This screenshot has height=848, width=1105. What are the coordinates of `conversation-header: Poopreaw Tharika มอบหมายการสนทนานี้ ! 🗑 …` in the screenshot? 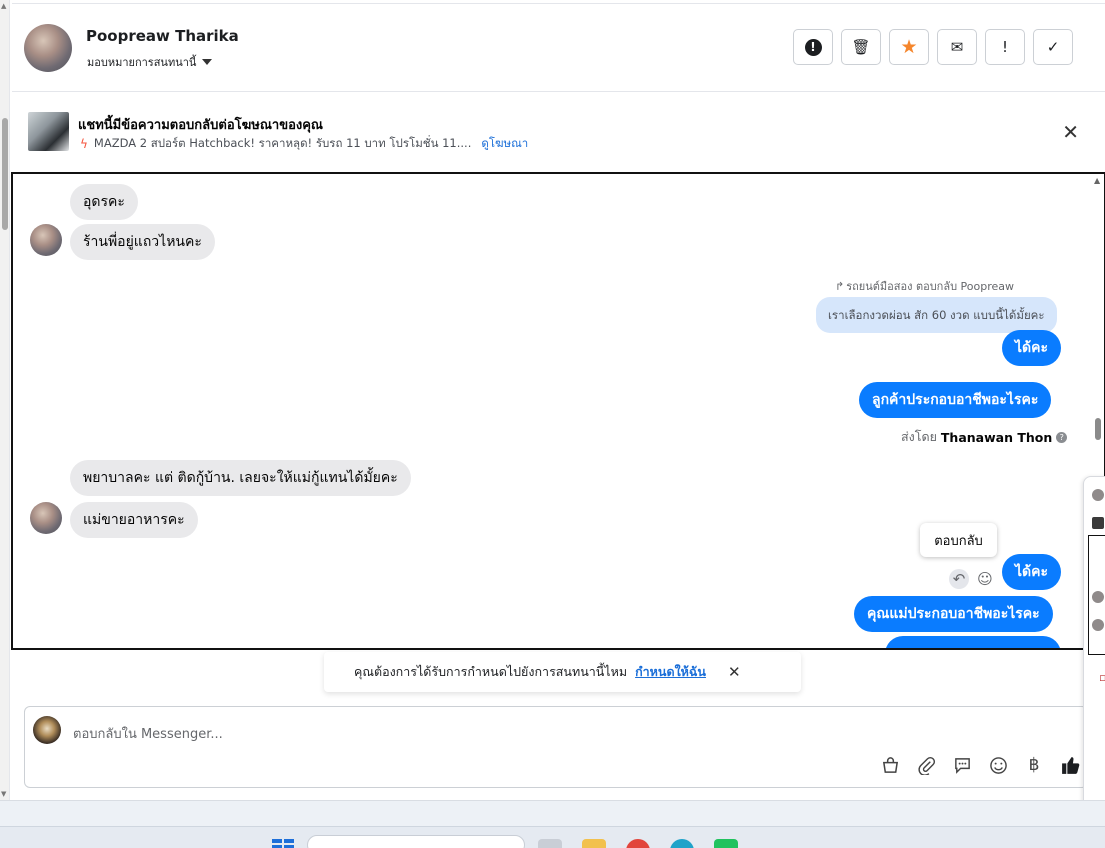 It's located at (558, 47).